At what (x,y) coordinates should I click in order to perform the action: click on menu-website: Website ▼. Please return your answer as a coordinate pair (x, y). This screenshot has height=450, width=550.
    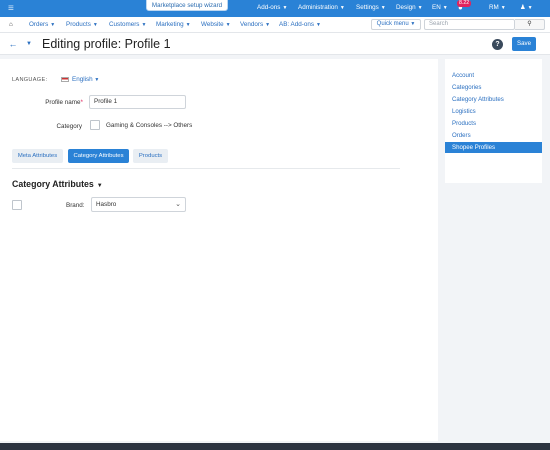
    Looking at the image, I should click on (216, 24).